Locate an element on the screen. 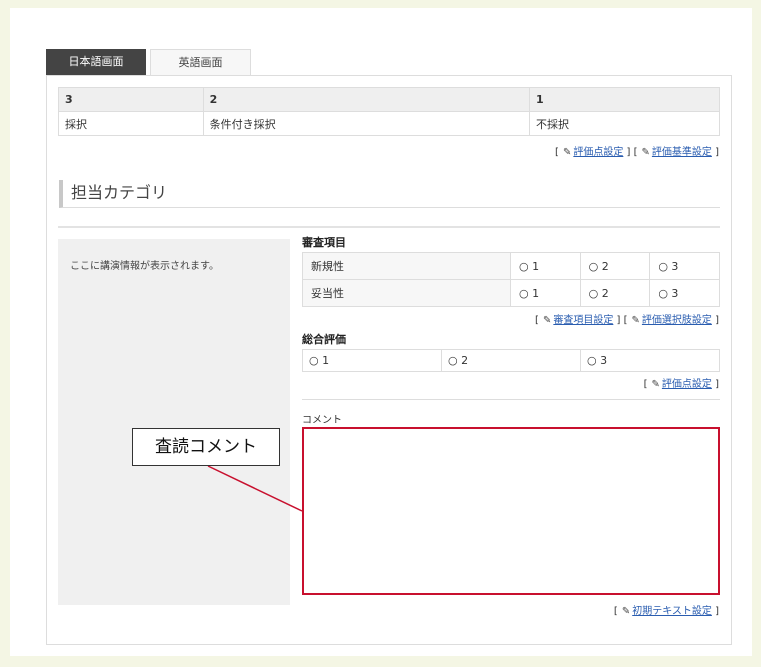 This screenshot has width=761, height=667. review-links: [✎ 審査項目設定 ] [✎ 評価選択肢設定 ] is located at coordinates (627, 320).